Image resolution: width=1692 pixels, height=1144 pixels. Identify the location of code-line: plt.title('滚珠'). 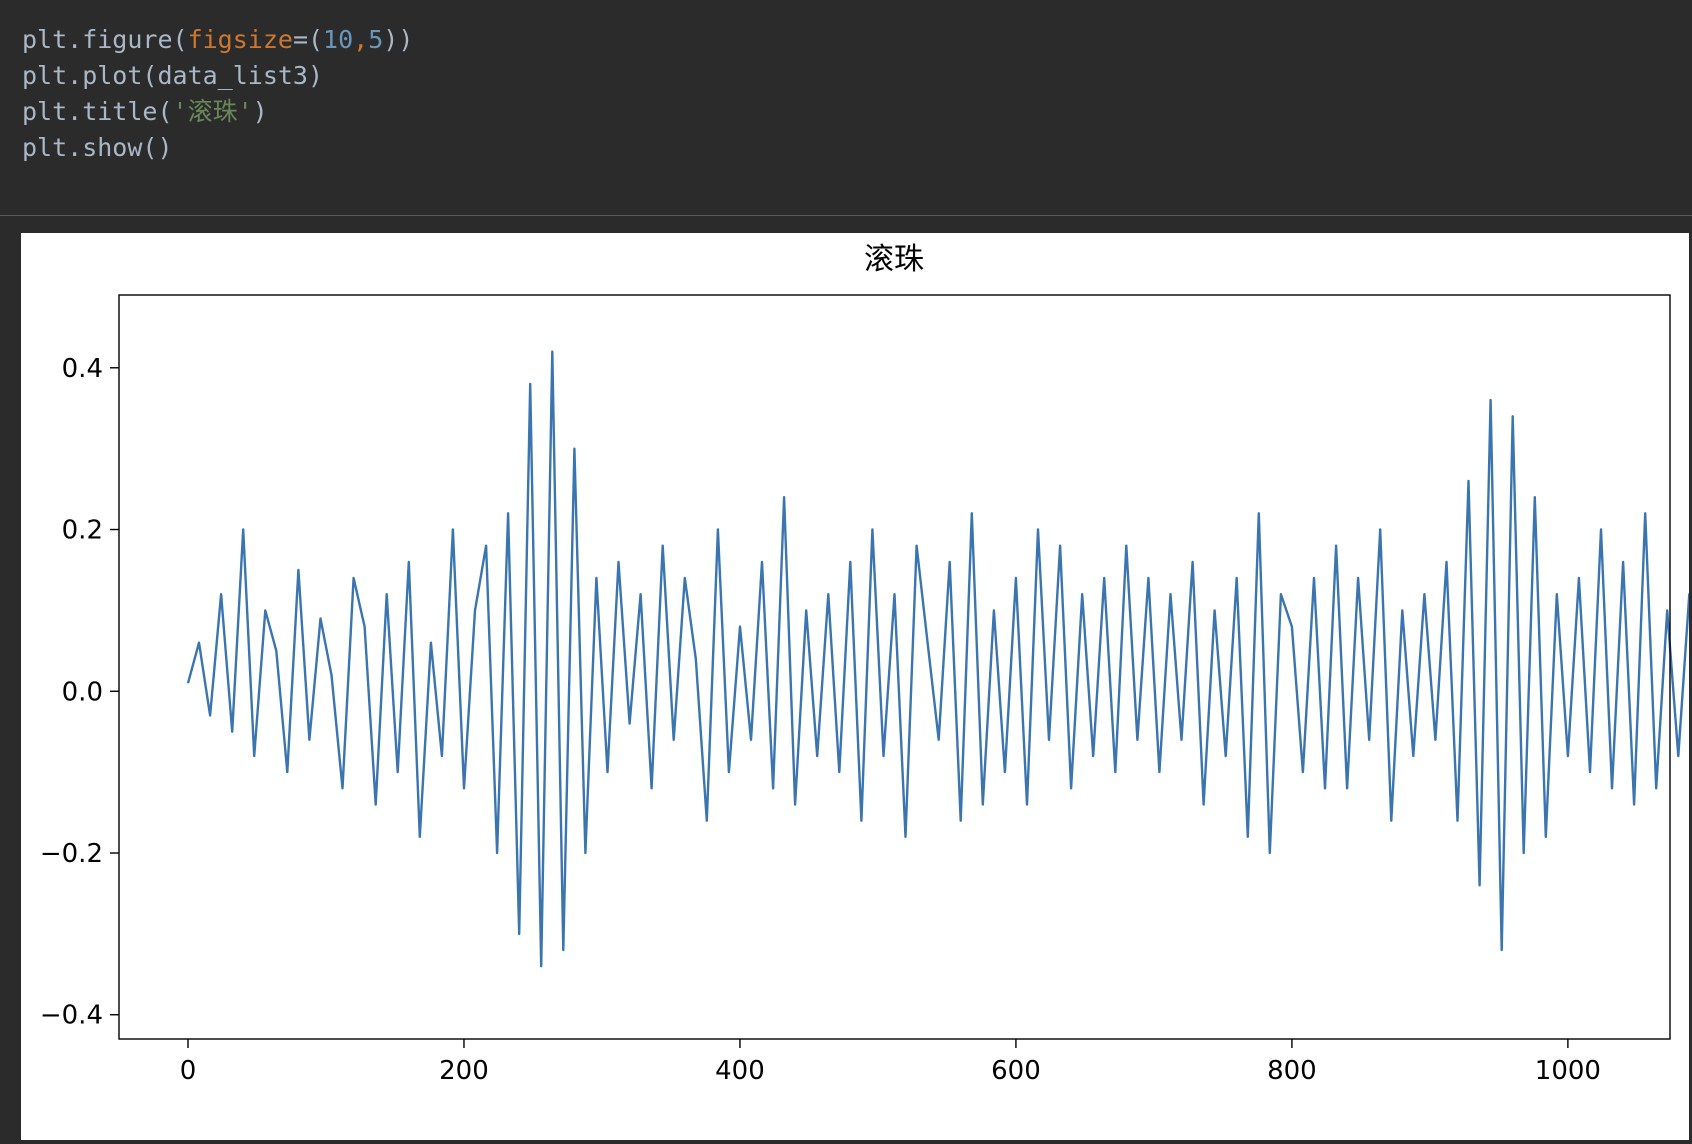
(145, 112).